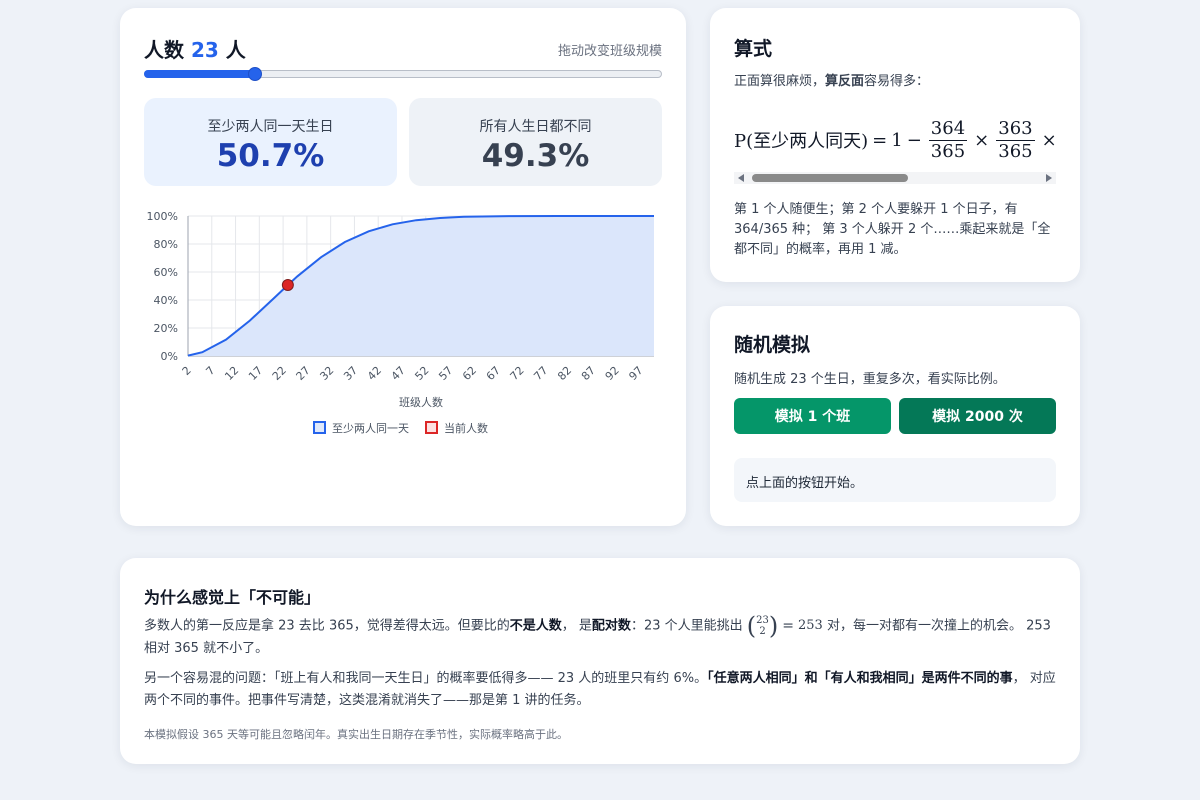 This screenshot has height=800, width=1200. Describe the element at coordinates (210, 371) in the screenshot. I see `x-tick-label: 7` at that location.